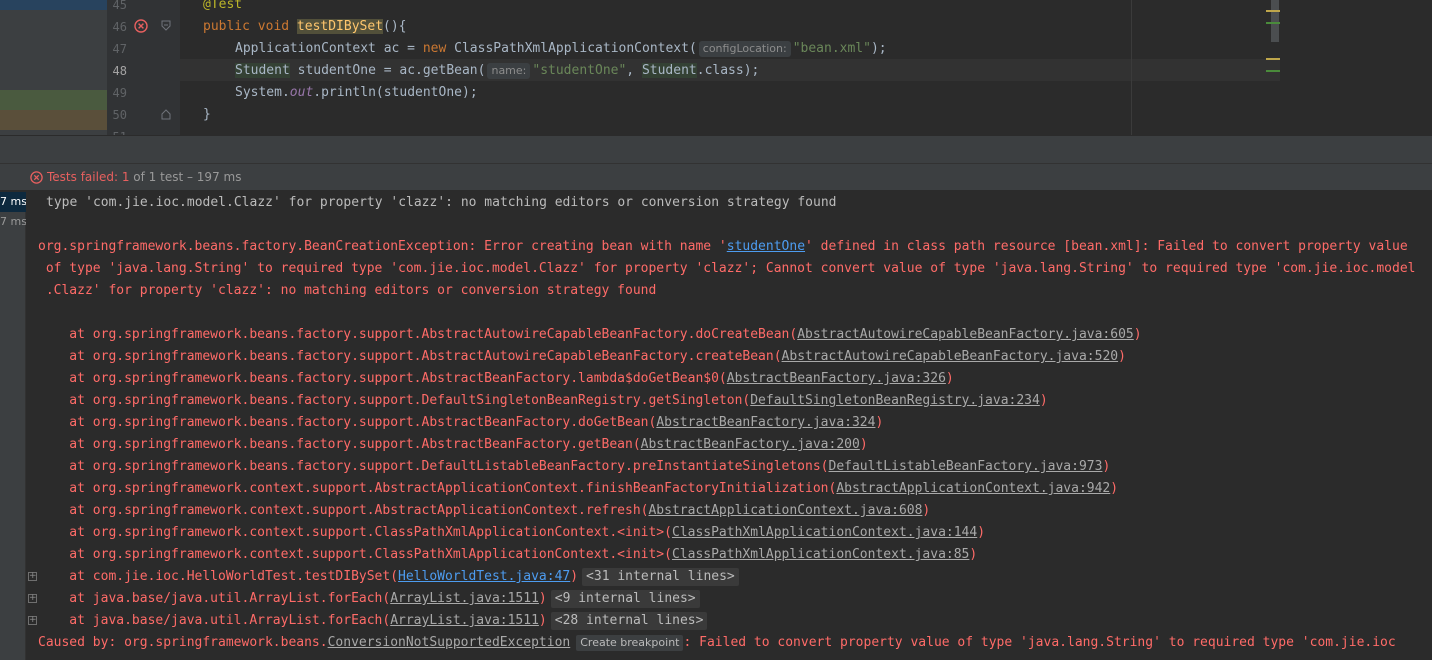 The image size is (1432, 660). I want to click on code-text: .class);, so click(728, 70).